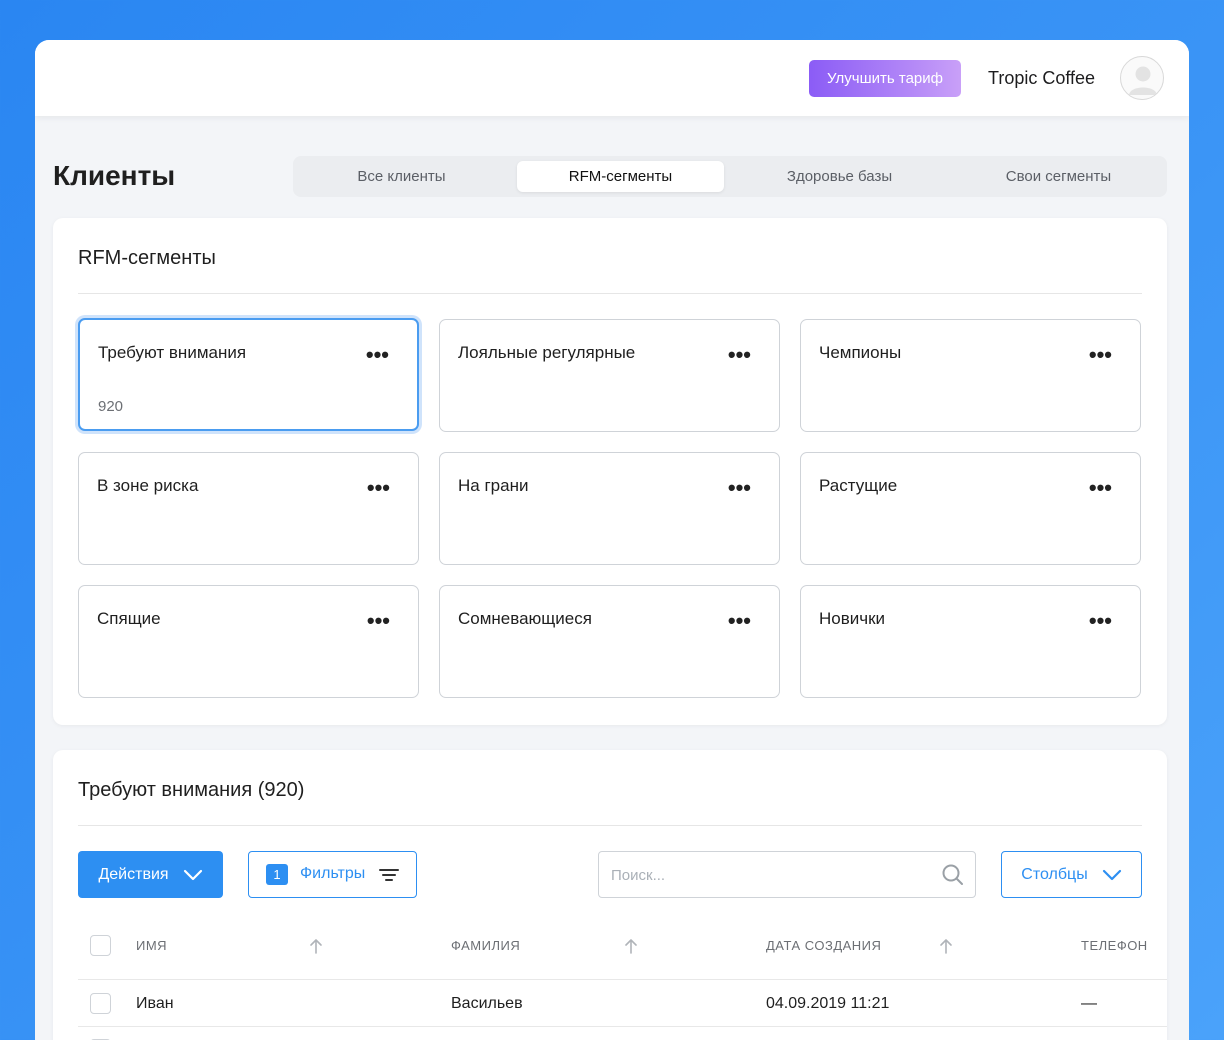  I want to click on page-title: Клиенты, so click(114, 175).